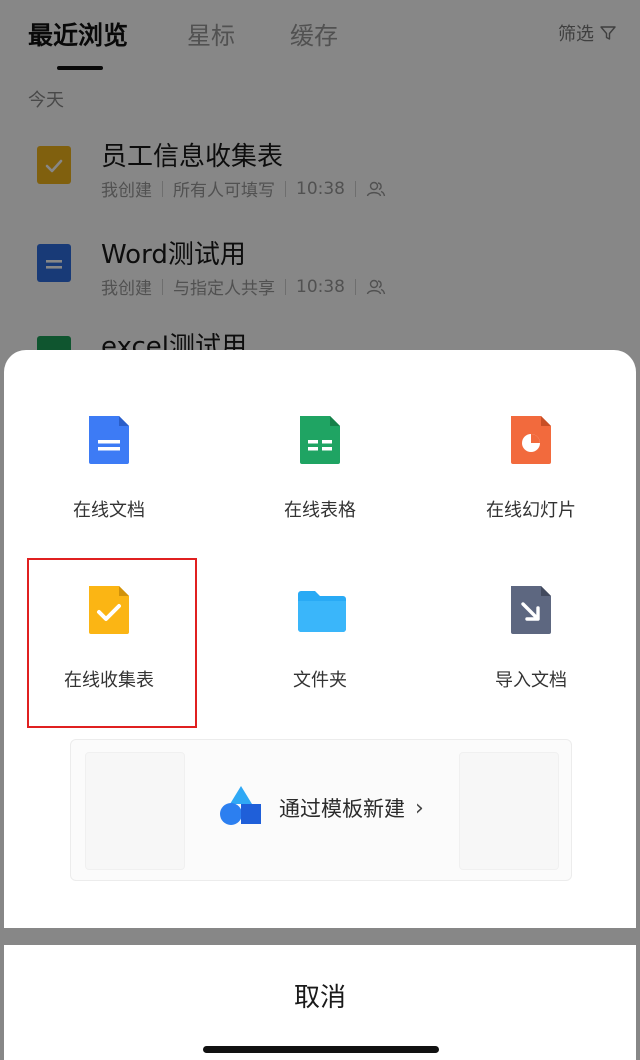 The height and width of the screenshot is (1060, 640). What do you see at coordinates (320, 680) in the screenshot?
I see `option-label: 文件夹` at bounding box center [320, 680].